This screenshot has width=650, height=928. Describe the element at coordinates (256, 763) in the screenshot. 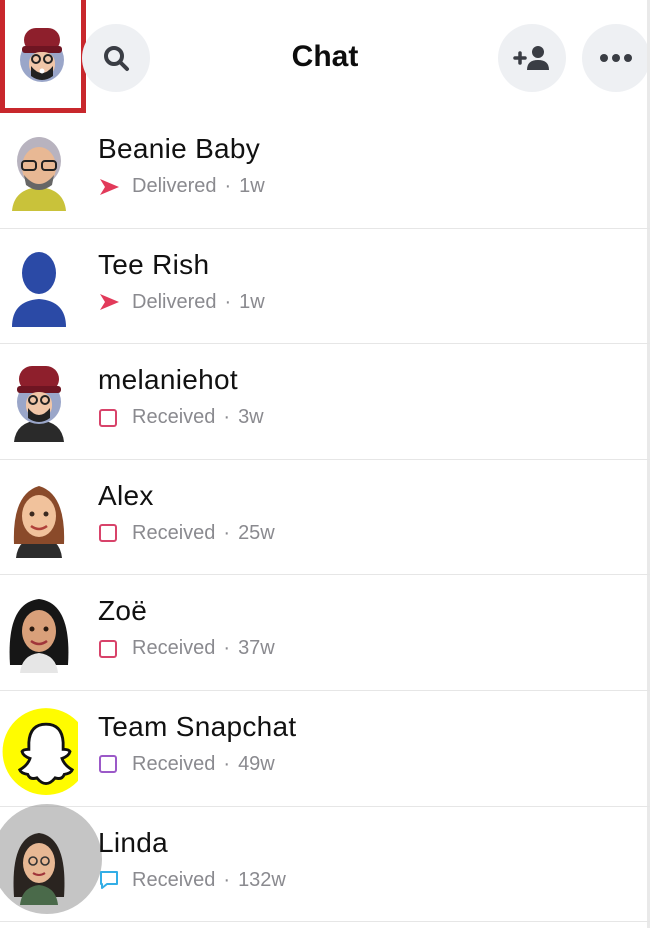

I see `status-time: 49w` at that location.